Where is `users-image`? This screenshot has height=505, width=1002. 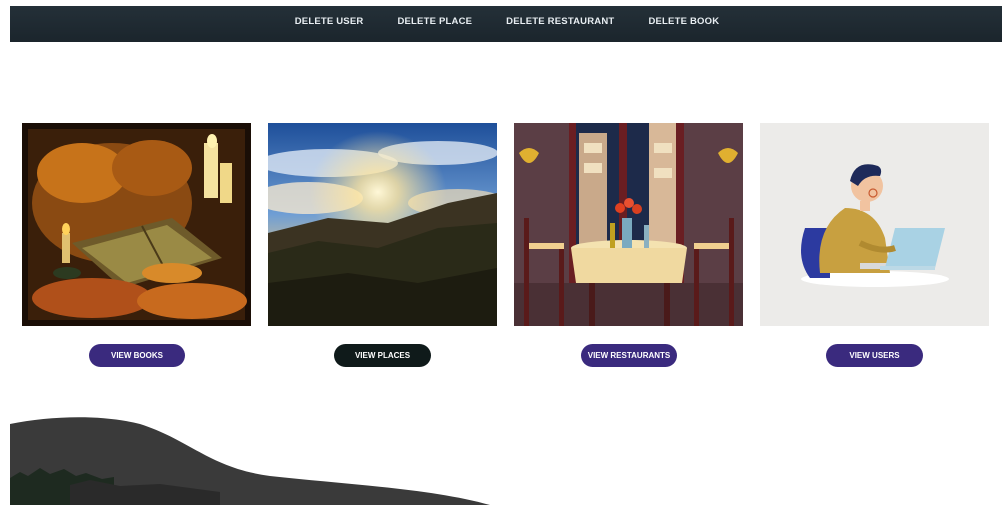 users-image is located at coordinates (874, 224).